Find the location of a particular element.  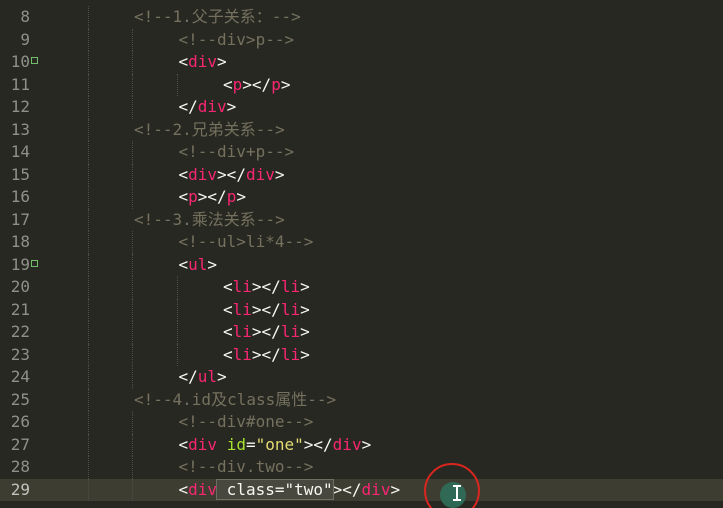

code-token: <!--2.兄弟关系--> is located at coordinates (209, 129).